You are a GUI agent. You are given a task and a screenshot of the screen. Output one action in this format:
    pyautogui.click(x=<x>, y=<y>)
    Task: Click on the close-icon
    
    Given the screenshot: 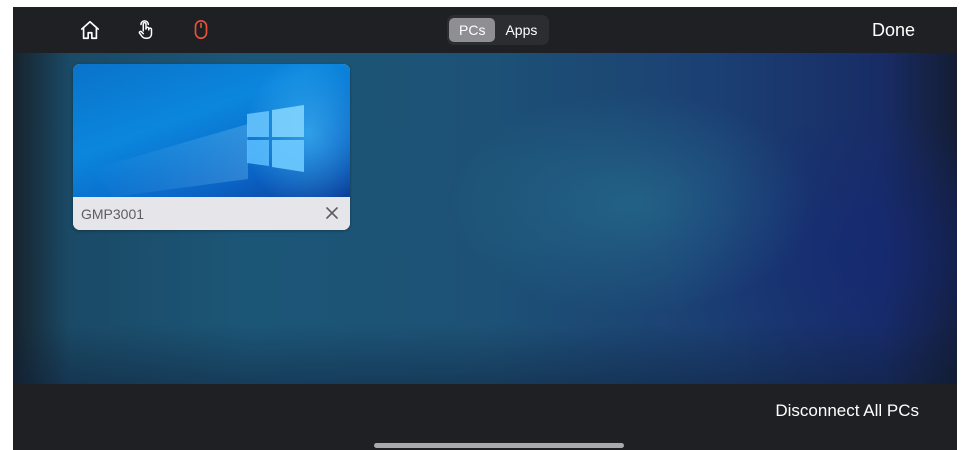 What is the action you would take?
    pyautogui.click(x=332, y=213)
    